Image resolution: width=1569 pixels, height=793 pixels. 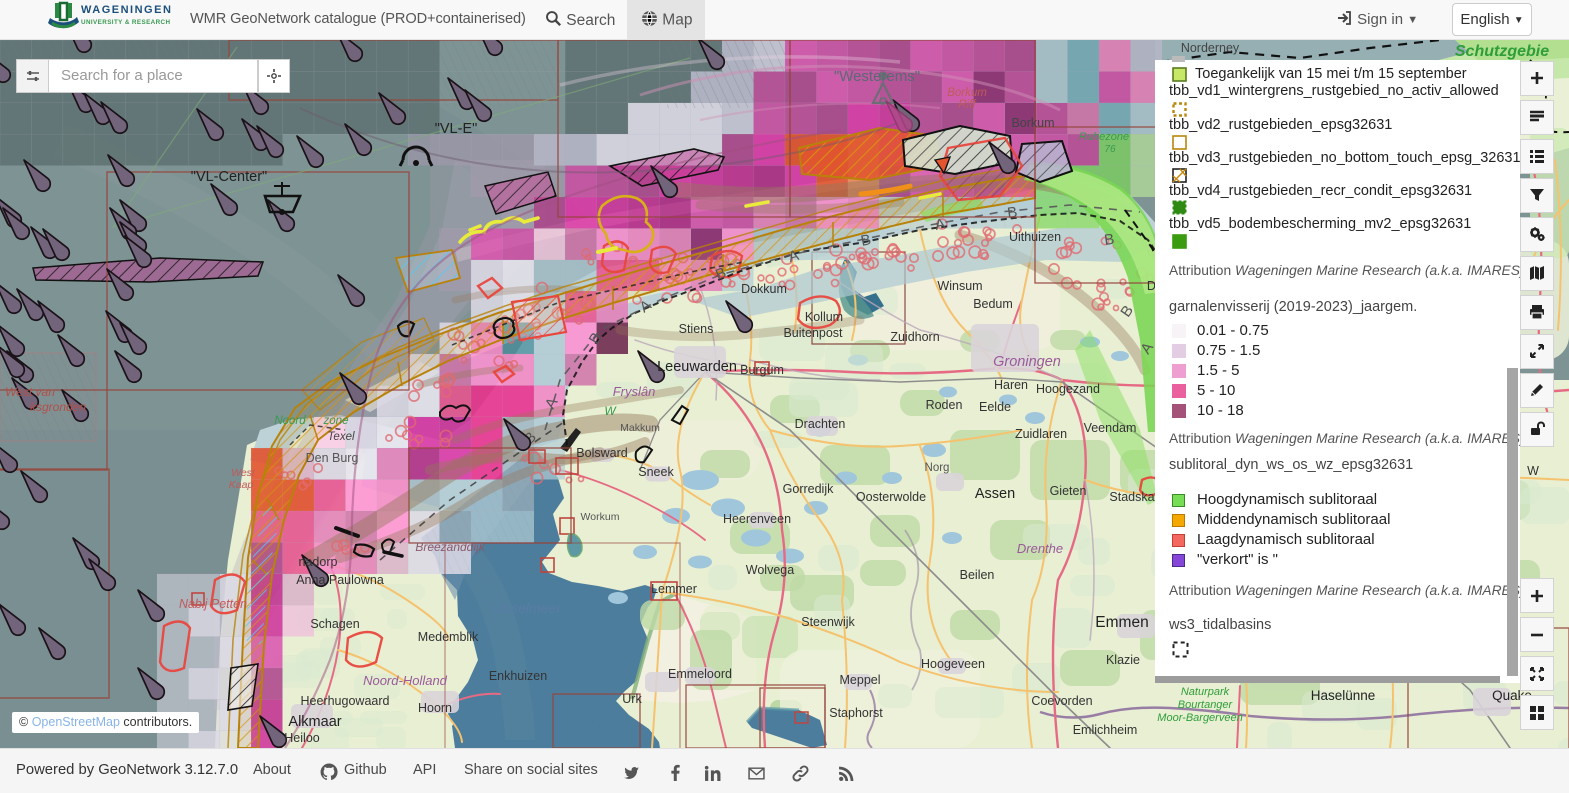 I want to click on svg-text: Klazie, so click(x=1123, y=660).